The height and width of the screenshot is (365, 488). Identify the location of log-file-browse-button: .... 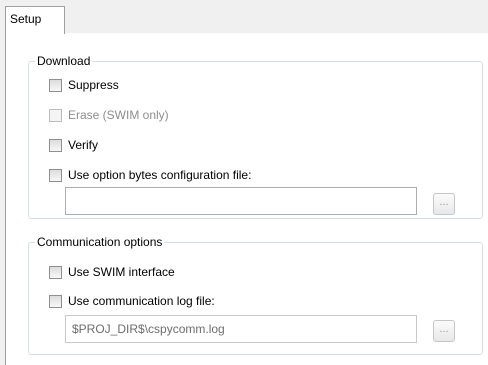
(444, 331).